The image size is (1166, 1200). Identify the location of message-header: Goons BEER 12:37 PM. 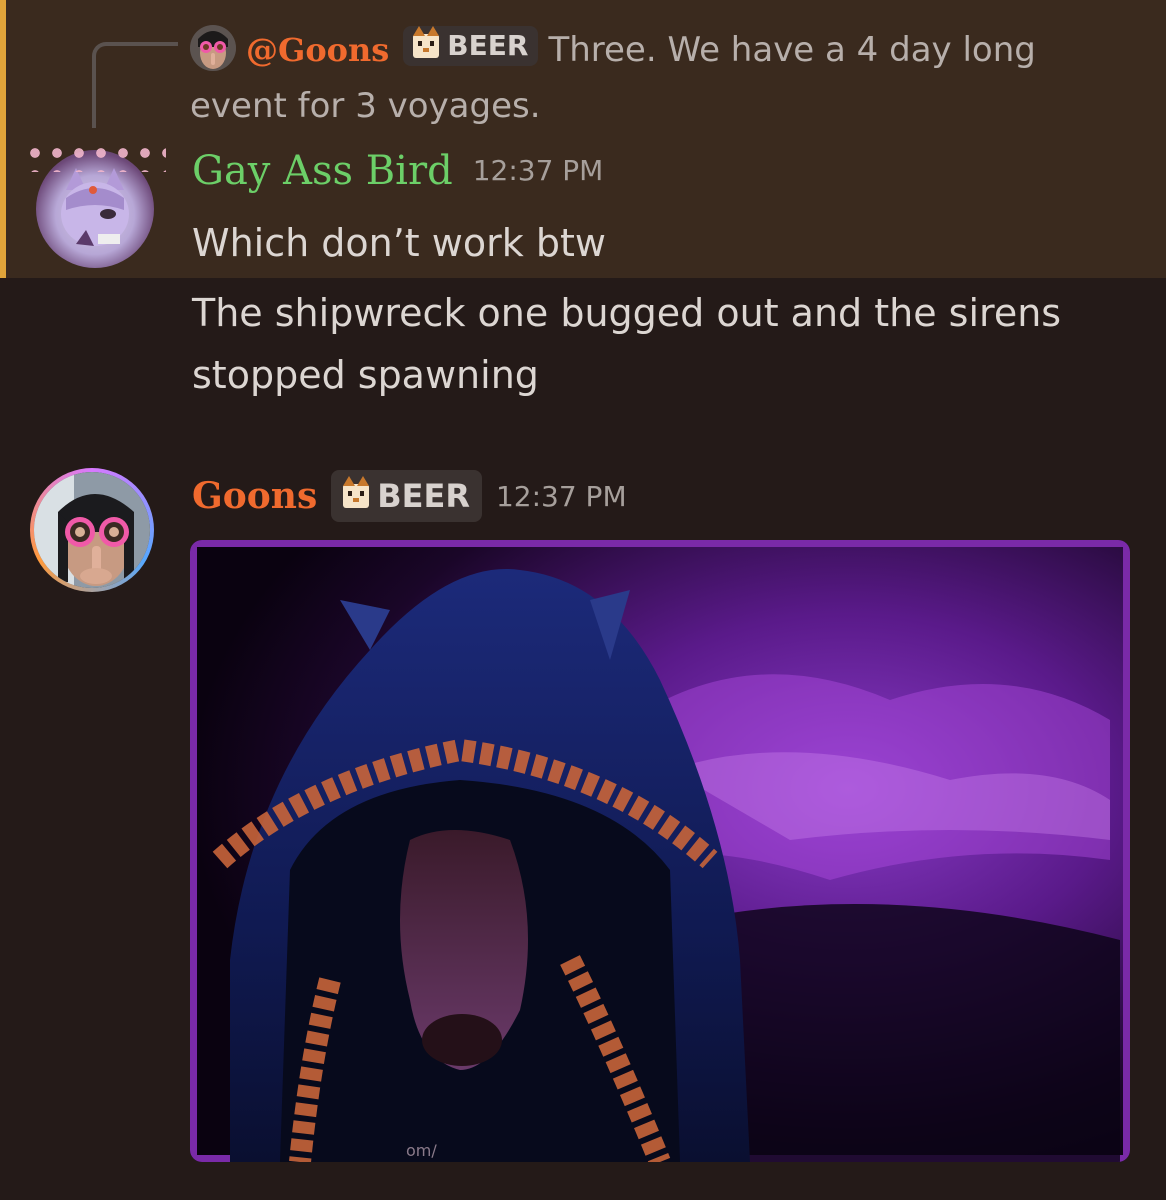
(409, 496).